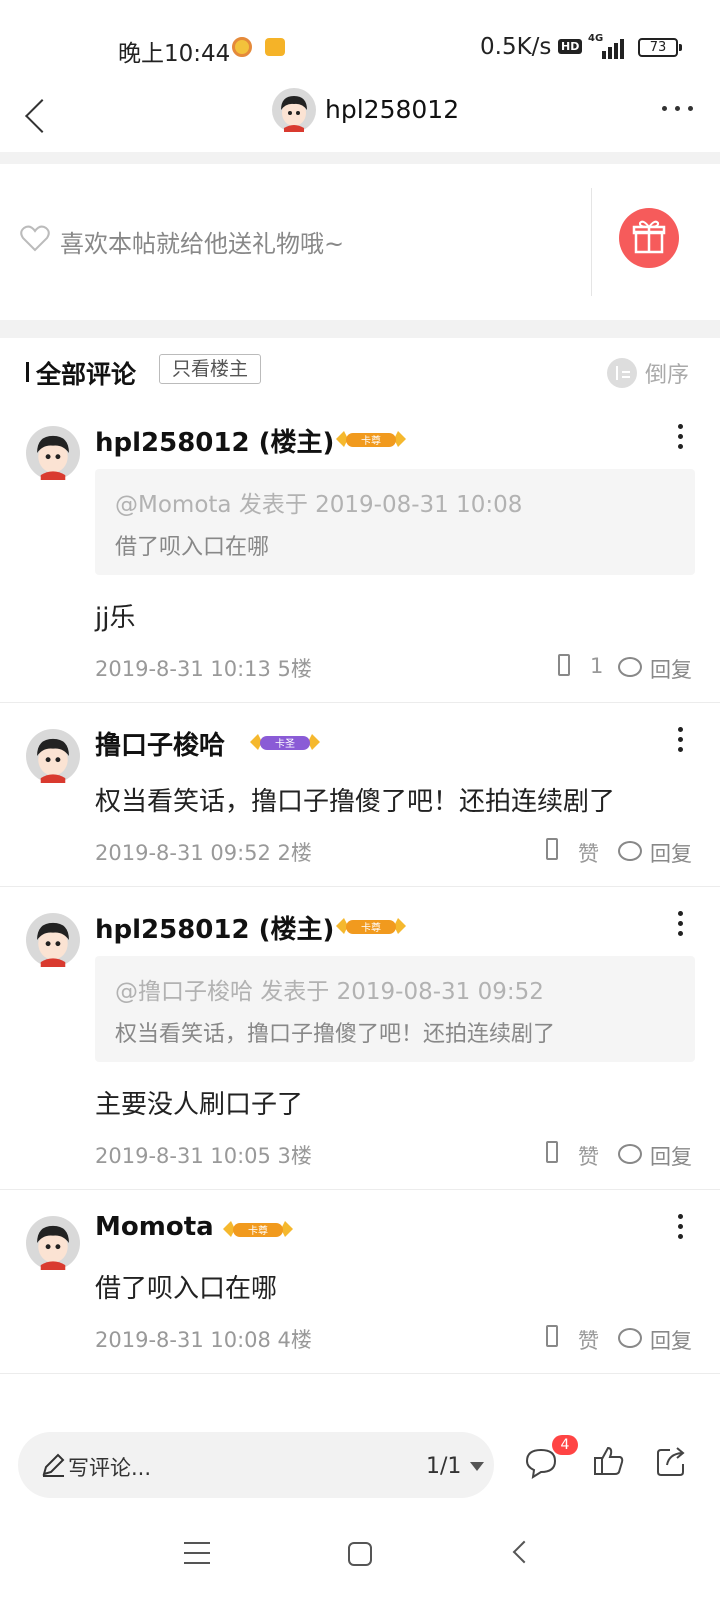 This screenshot has height=1600, width=720. What do you see at coordinates (329, 992) in the screenshot?
I see `quote-header: @撸口子梭哈 发表于 2019-08-31 09:52` at bounding box center [329, 992].